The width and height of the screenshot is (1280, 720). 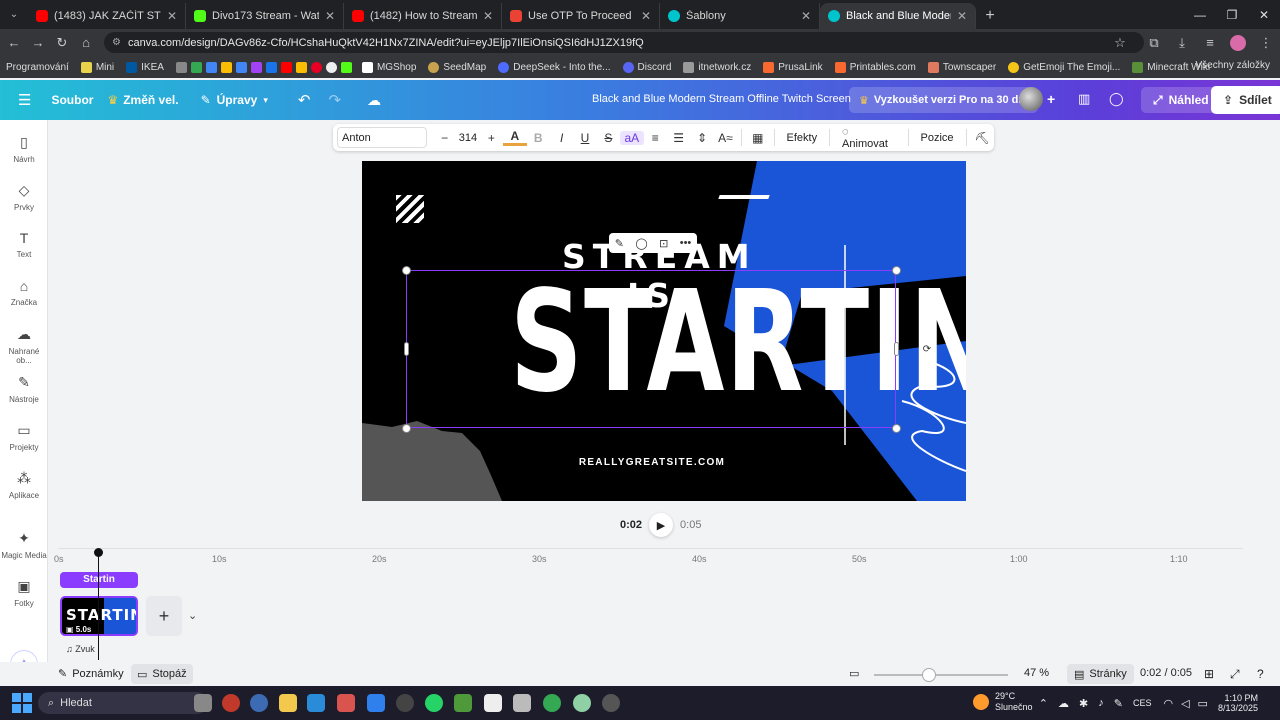 I want to click on zoom-slider-handle, so click(x=929, y=675).